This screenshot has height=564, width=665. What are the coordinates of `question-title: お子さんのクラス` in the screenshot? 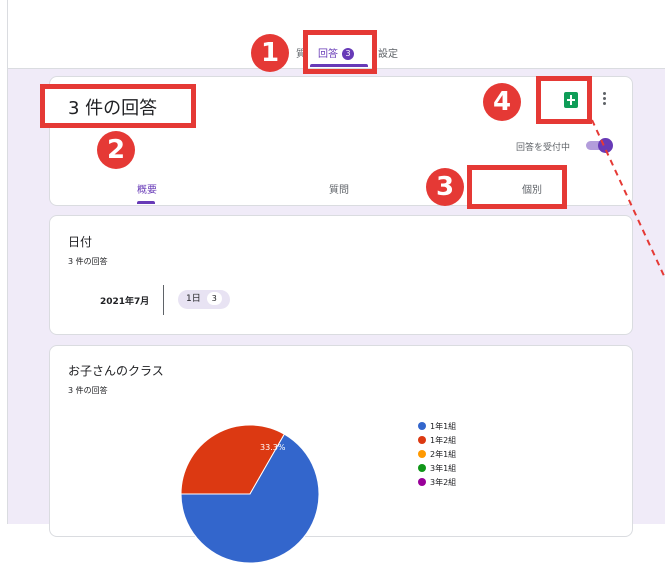 It's located at (116, 371).